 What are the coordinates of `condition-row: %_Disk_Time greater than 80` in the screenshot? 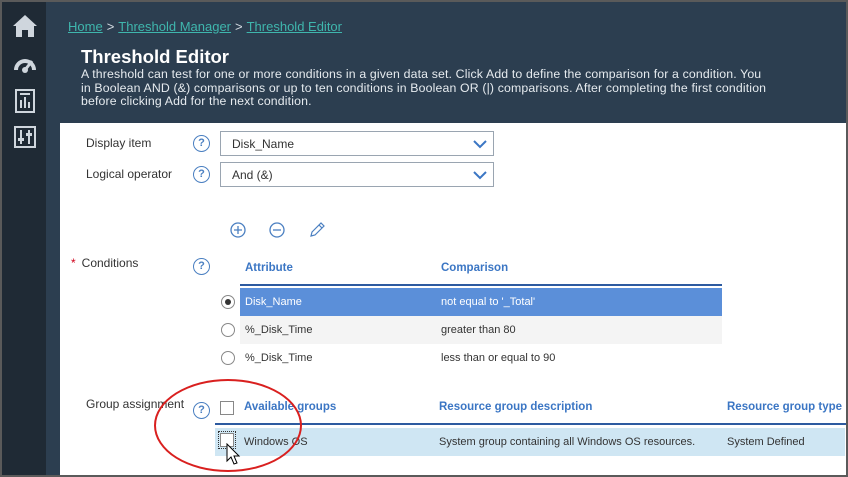 It's located at (481, 330).